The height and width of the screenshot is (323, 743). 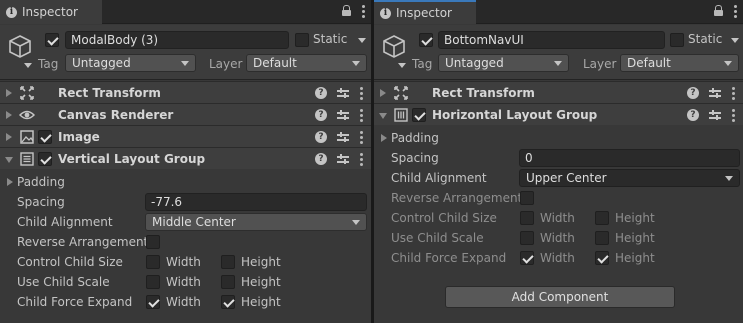 I want to click on child-alignment-row: Child Alignment Middle Center, so click(x=194, y=222).